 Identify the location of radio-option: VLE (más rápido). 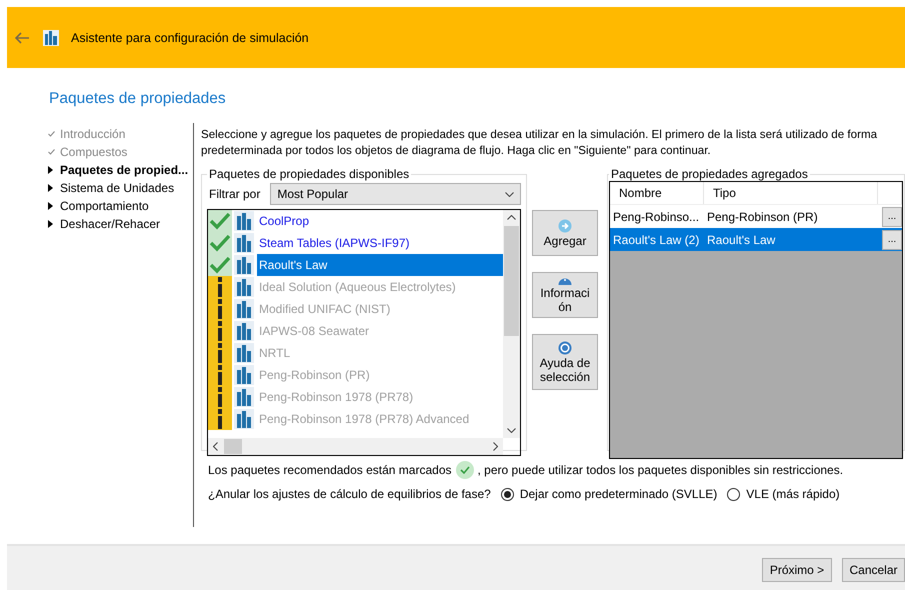
(783, 494).